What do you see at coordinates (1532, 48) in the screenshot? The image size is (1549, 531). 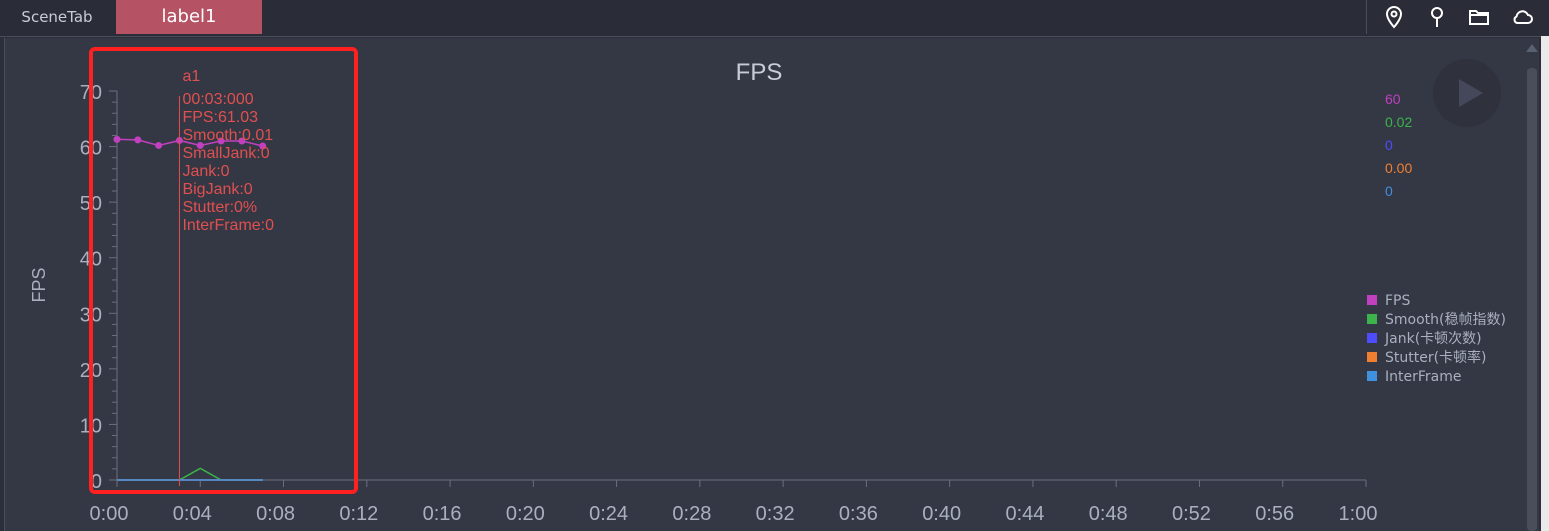 I see `scroll-up-arrow-icon` at bounding box center [1532, 48].